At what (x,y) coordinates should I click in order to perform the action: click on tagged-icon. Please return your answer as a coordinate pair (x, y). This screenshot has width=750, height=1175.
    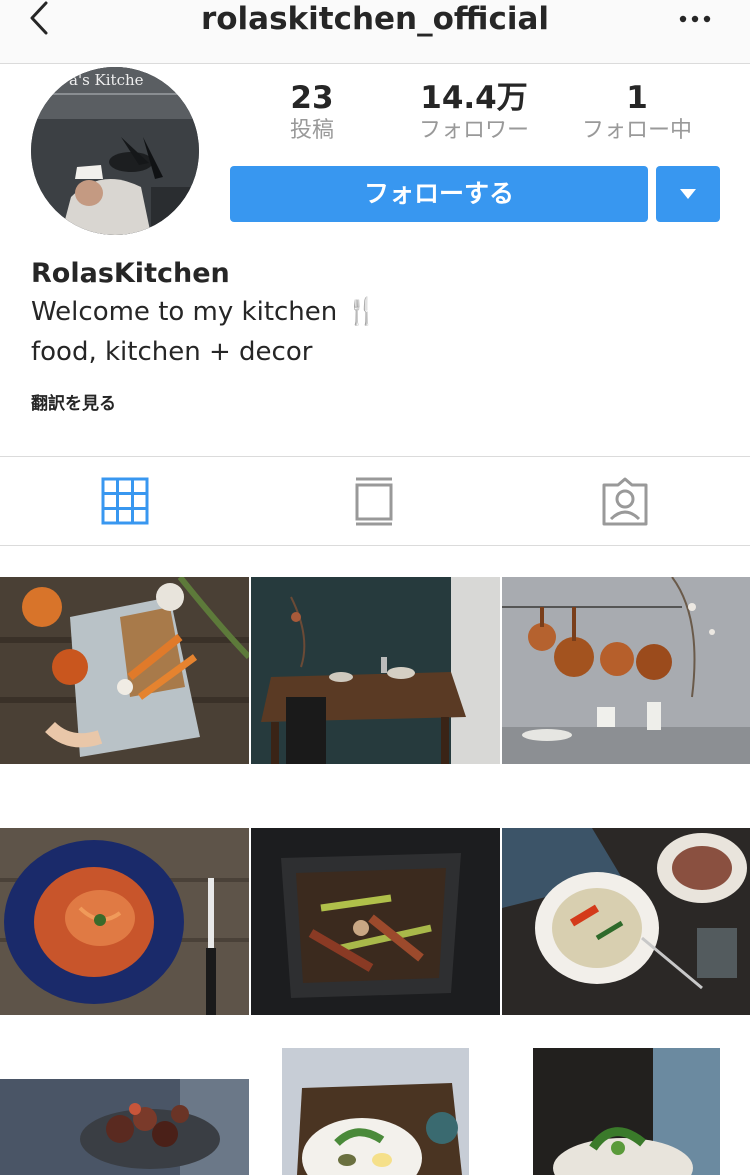
    Looking at the image, I should click on (625, 501).